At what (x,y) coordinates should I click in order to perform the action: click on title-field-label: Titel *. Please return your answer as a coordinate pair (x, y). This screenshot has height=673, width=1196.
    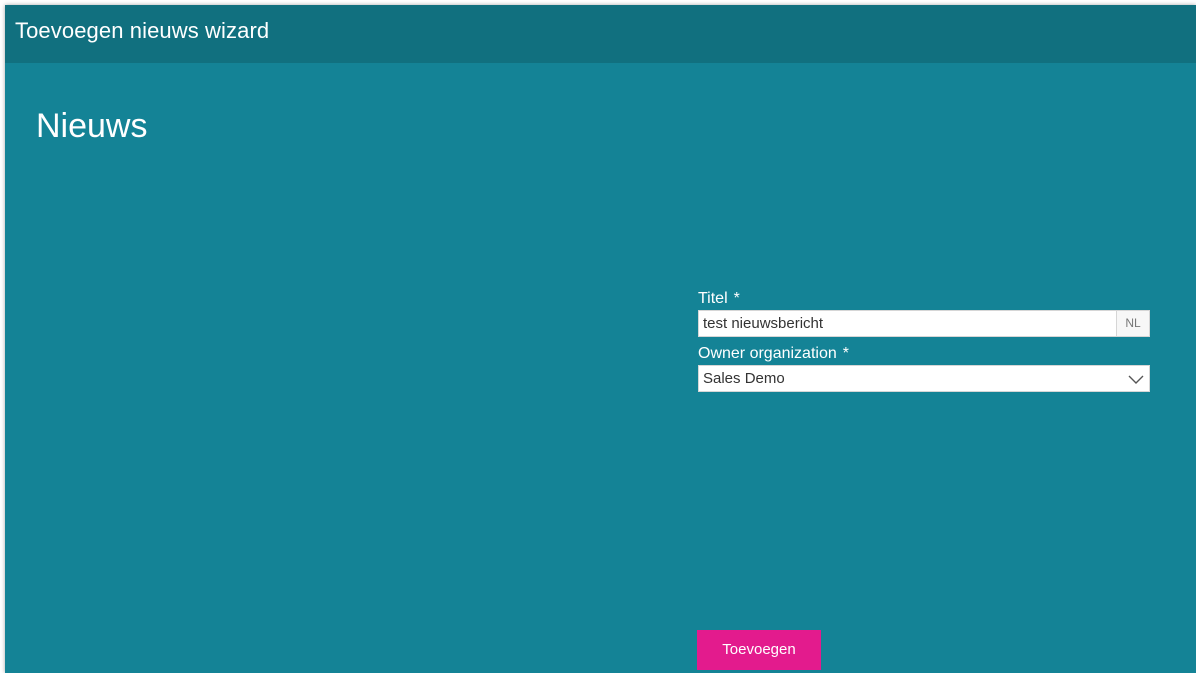
    Looking at the image, I should click on (924, 299).